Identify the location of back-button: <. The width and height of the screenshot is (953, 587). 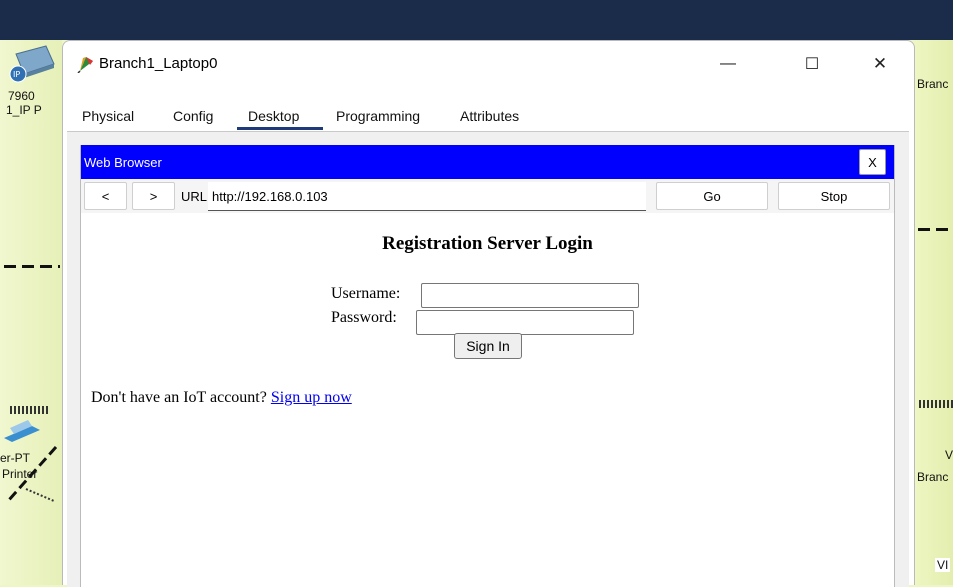
(105, 196).